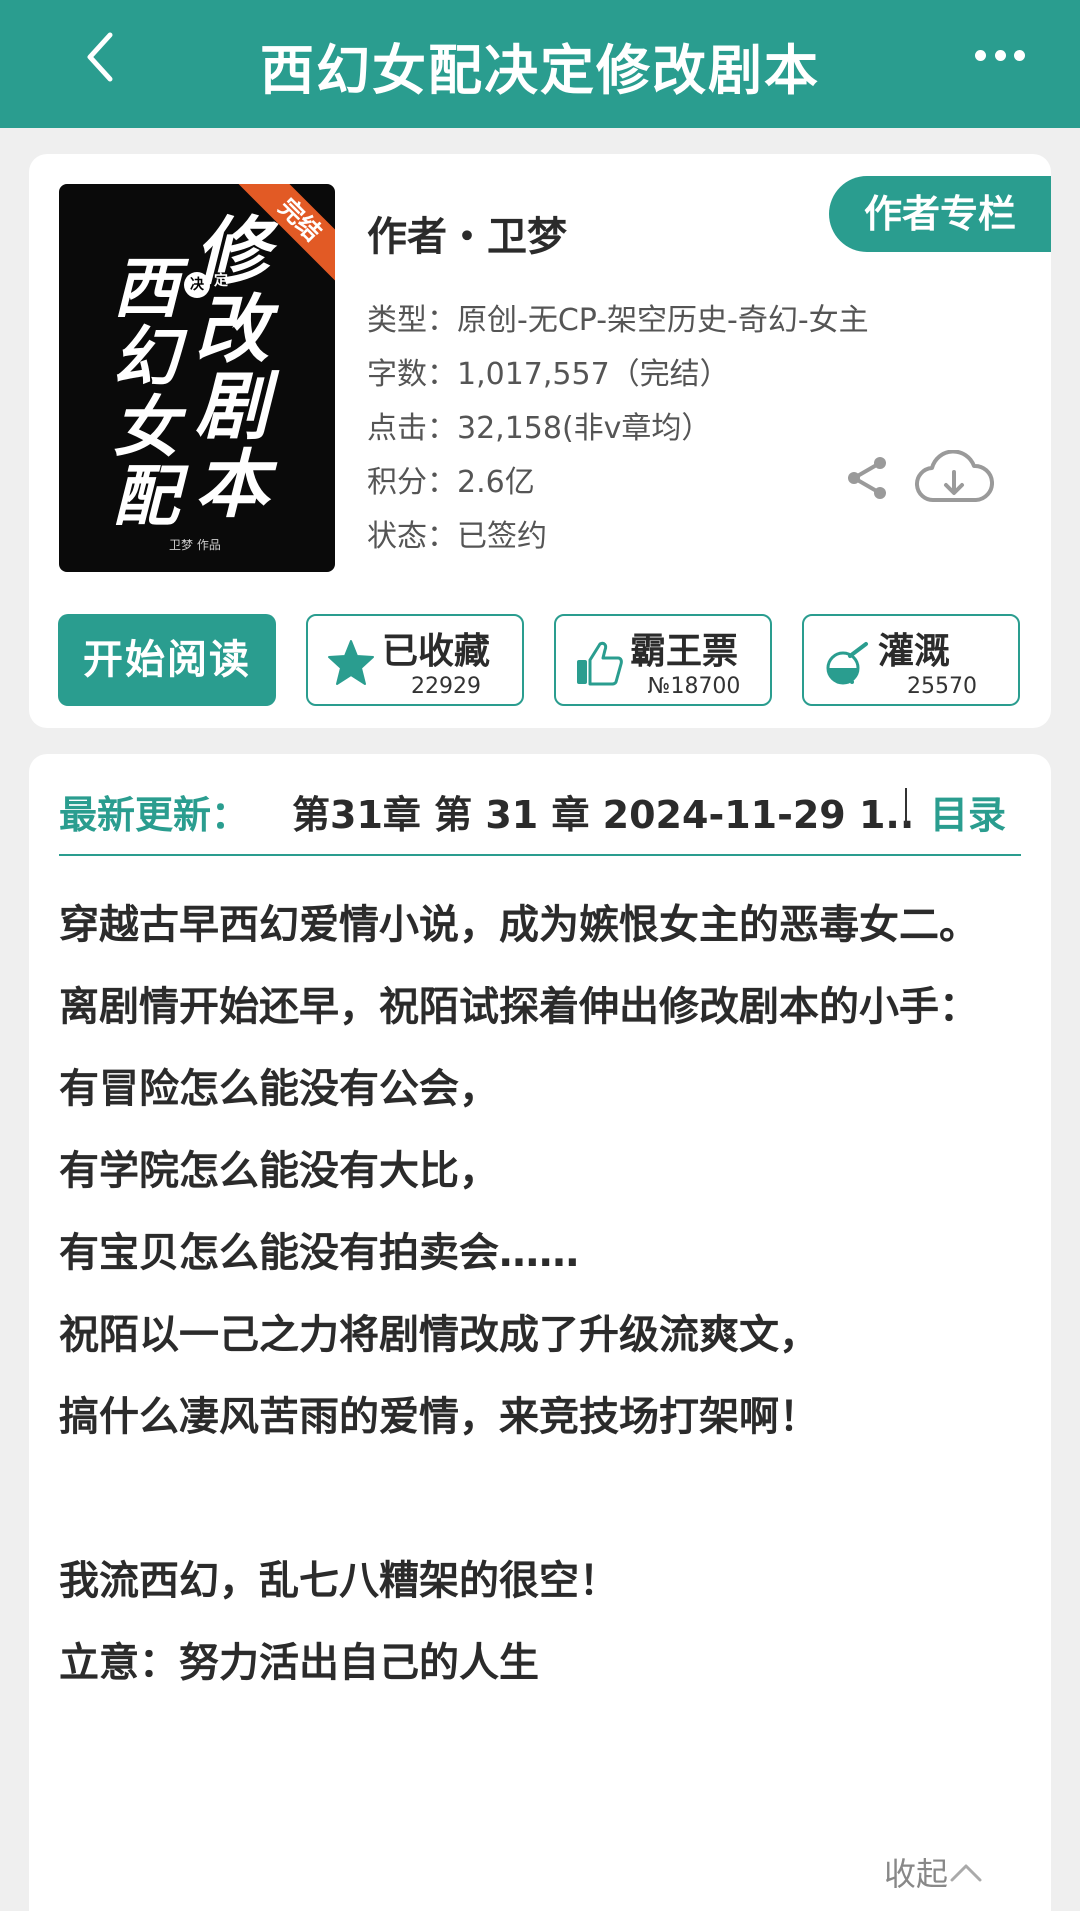  What do you see at coordinates (436, 651) in the screenshot?
I see `favorite-label: 已收藏` at bounding box center [436, 651].